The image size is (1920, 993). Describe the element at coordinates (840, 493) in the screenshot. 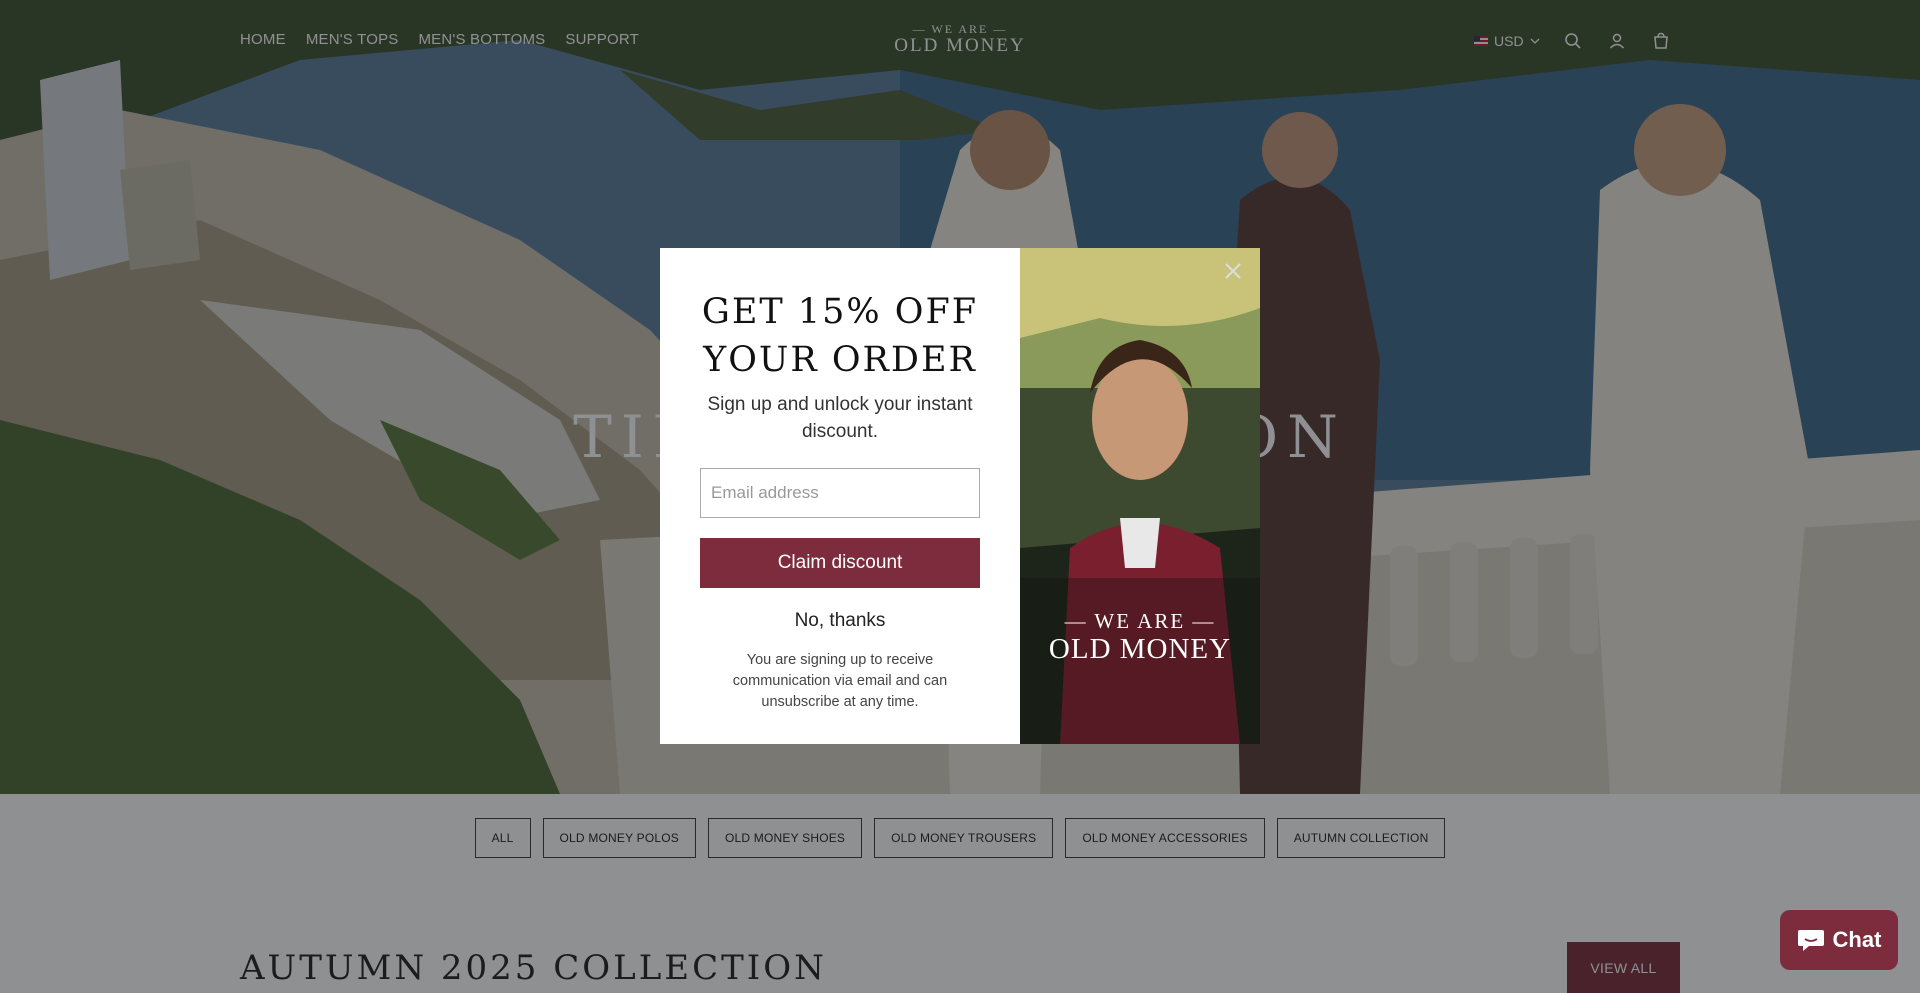

I see `email-field` at that location.